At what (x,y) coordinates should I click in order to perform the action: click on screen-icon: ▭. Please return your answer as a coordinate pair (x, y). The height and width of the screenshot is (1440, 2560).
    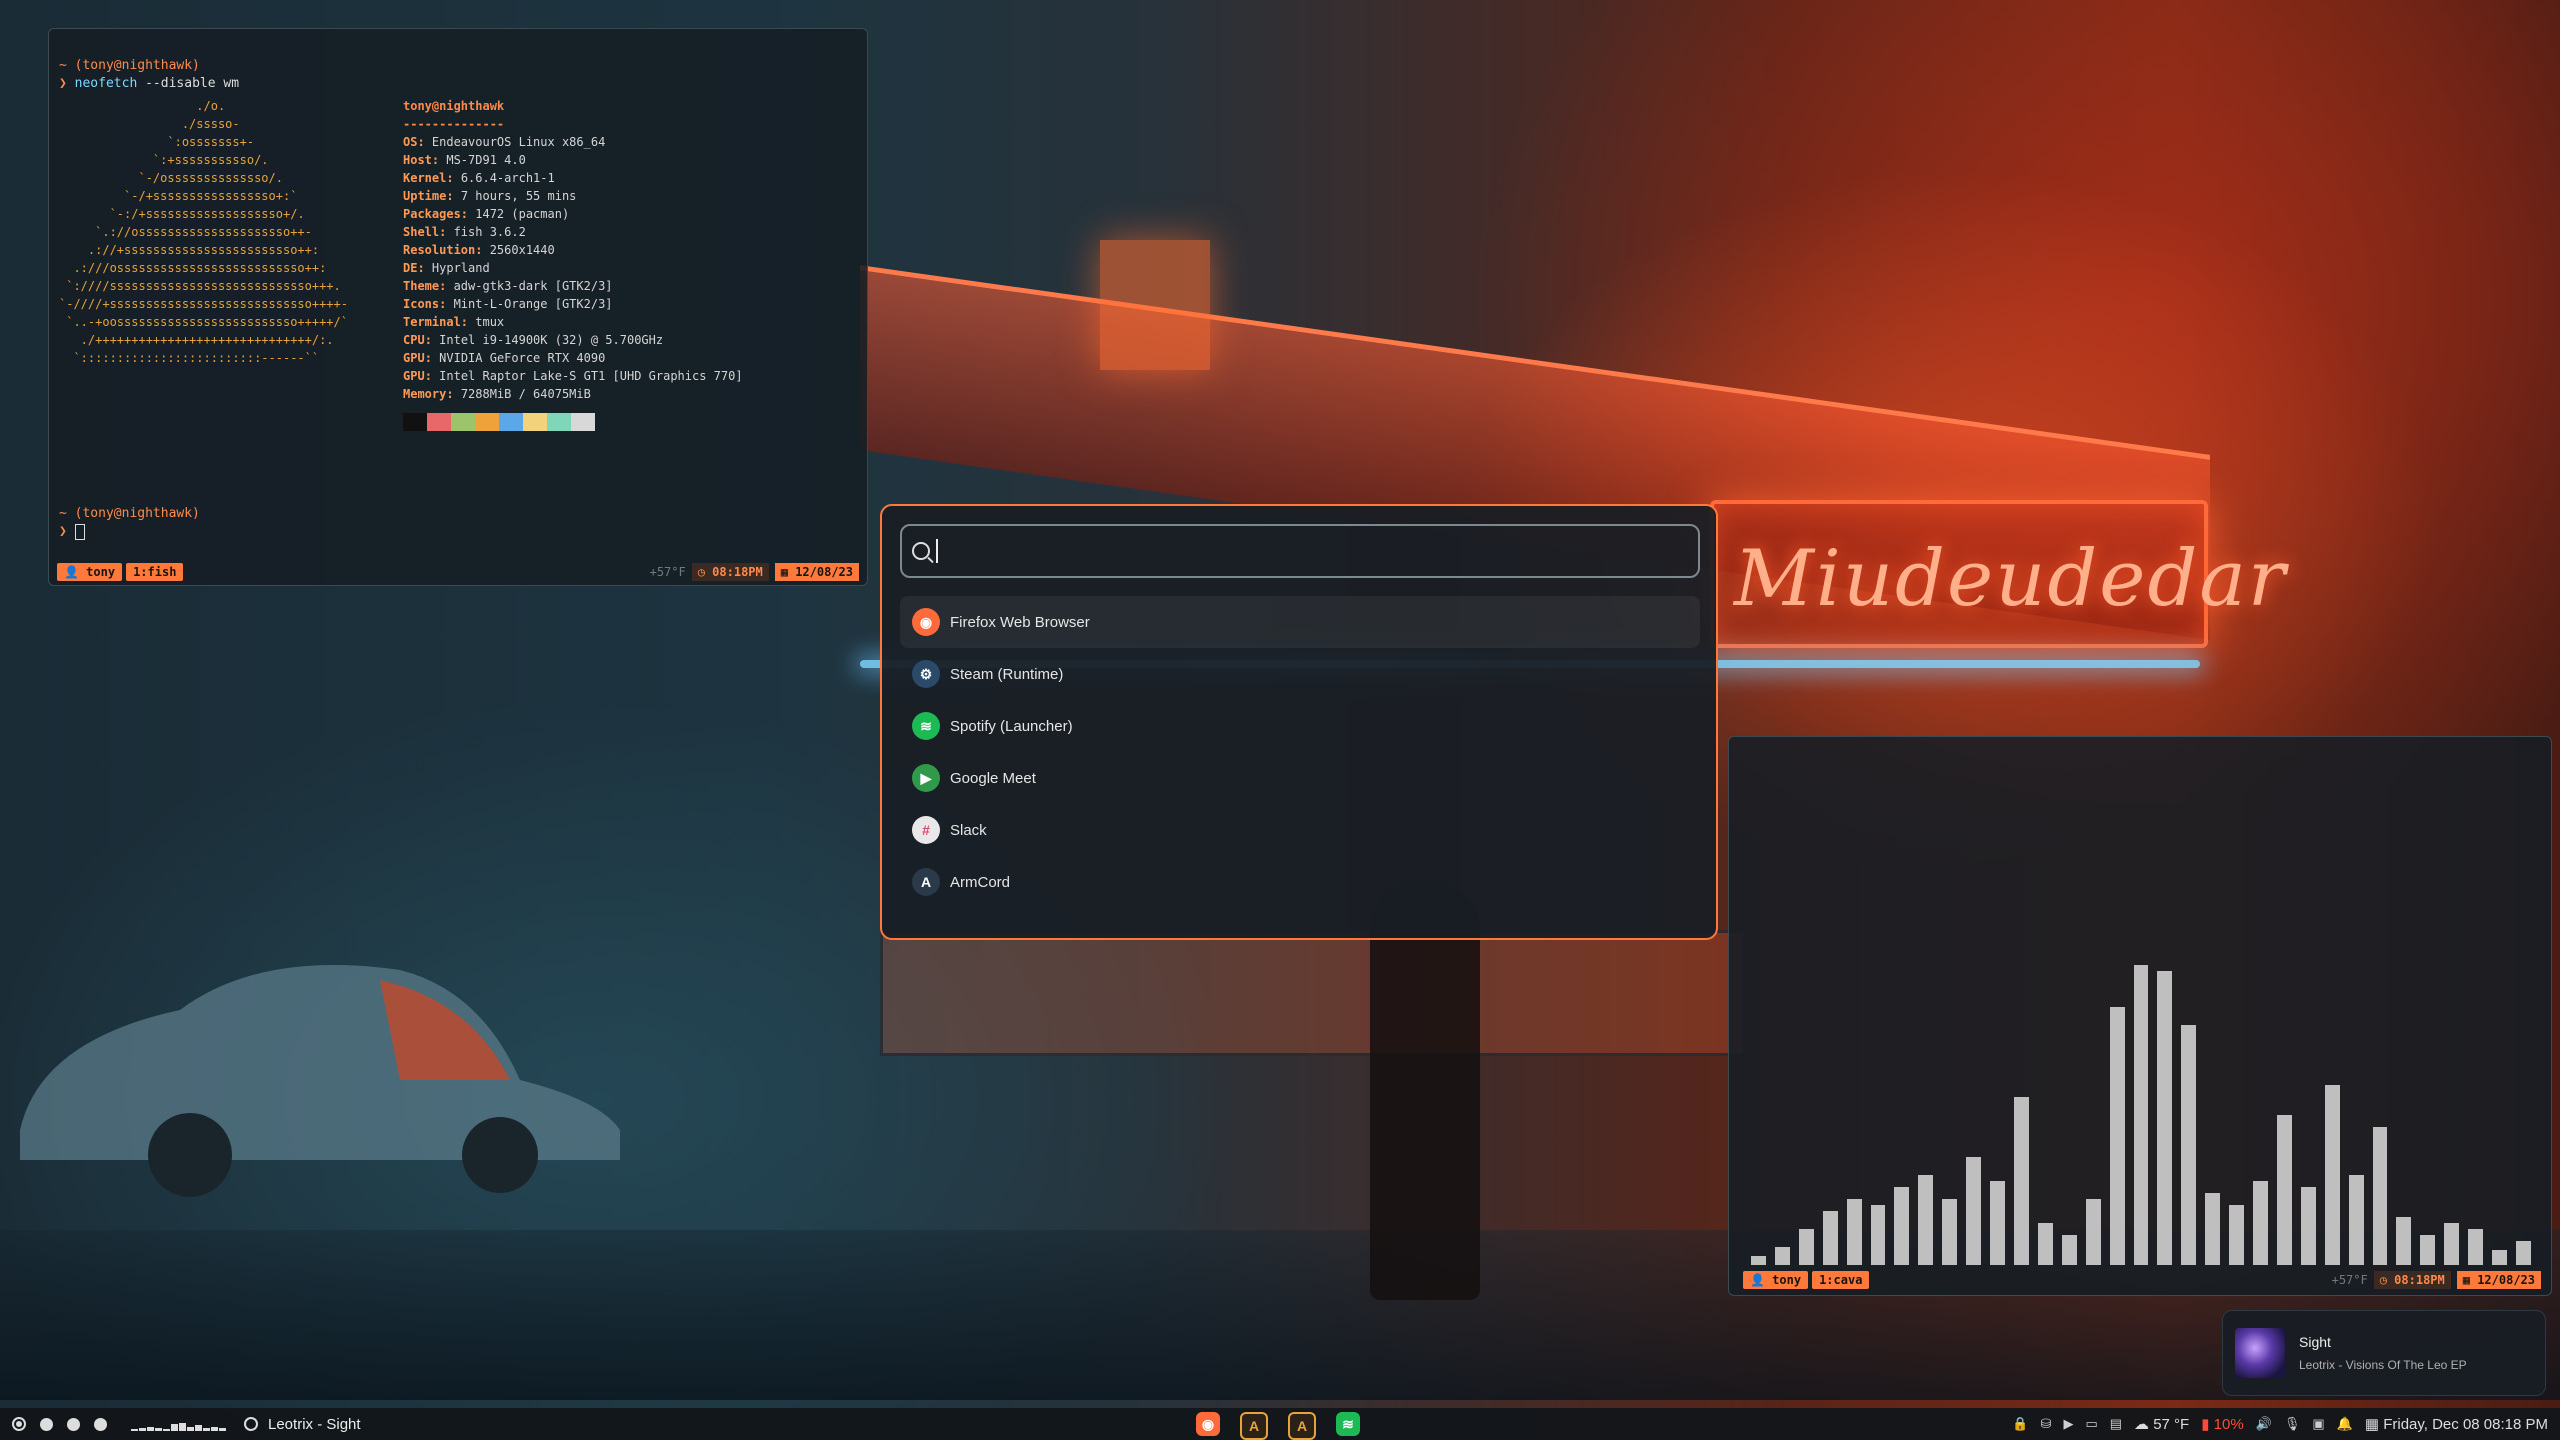
    Looking at the image, I should click on (2091, 1424).